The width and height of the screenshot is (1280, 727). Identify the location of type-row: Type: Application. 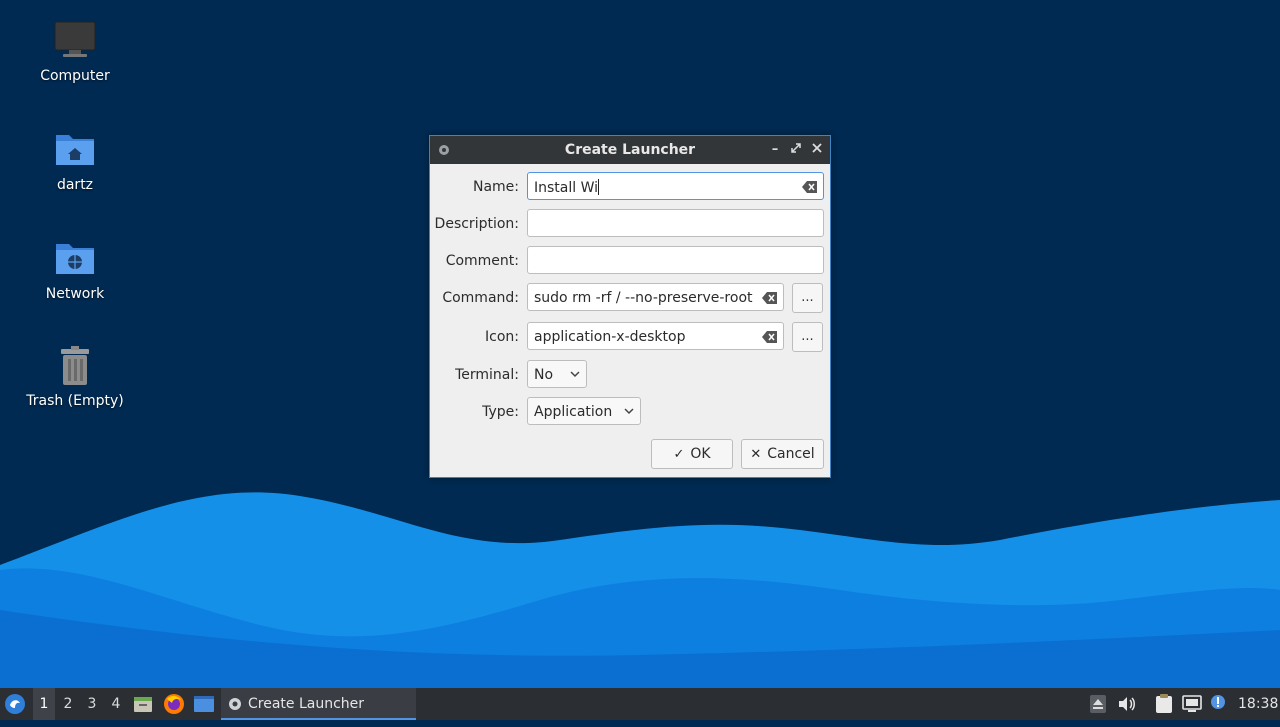
(630, 412).